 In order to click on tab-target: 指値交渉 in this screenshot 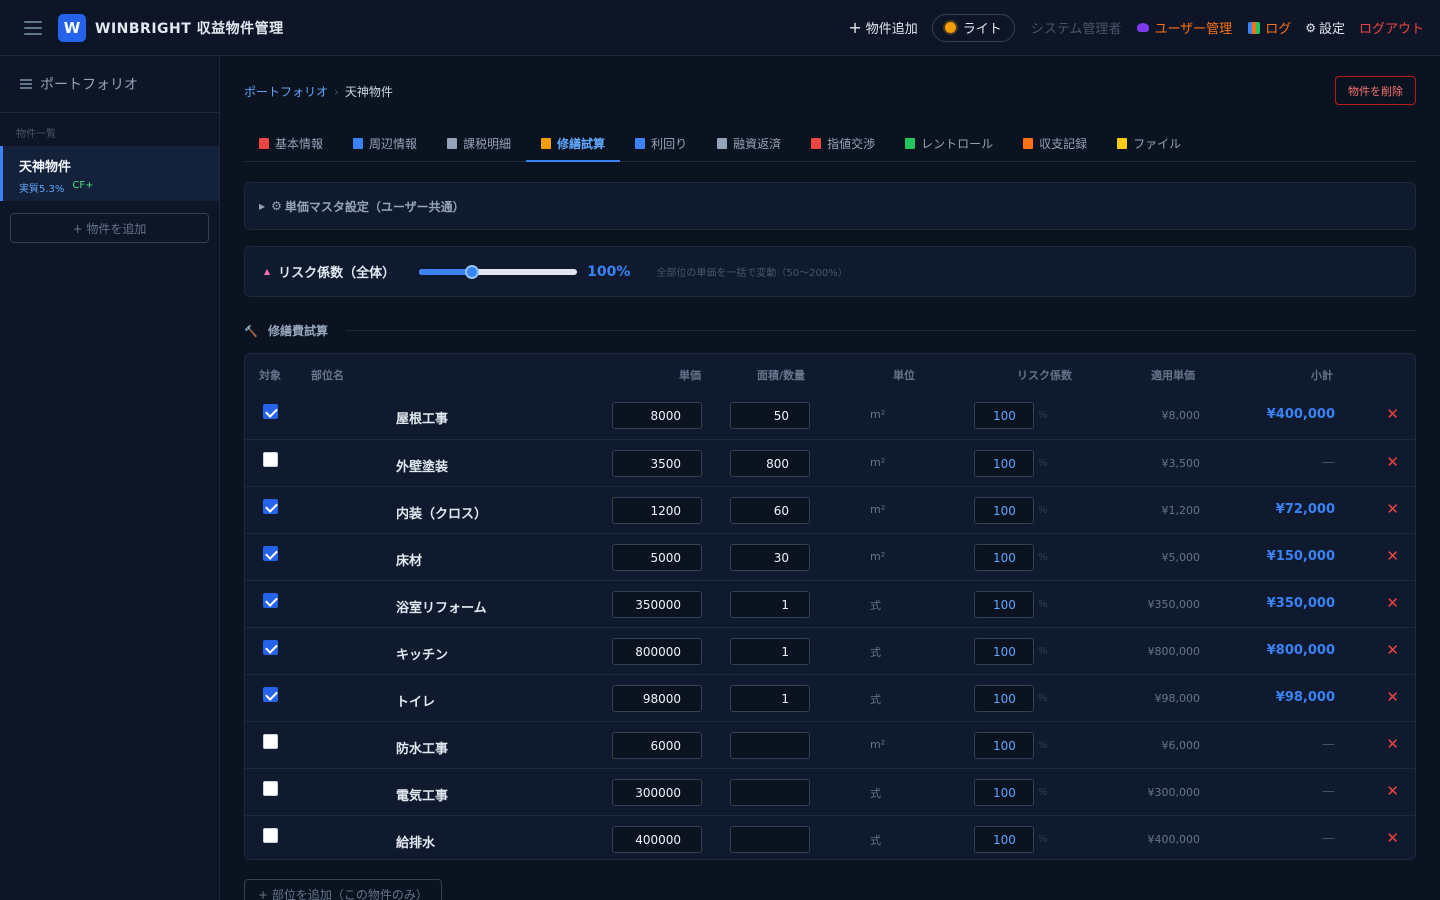, I will do `click(843, 143)`.